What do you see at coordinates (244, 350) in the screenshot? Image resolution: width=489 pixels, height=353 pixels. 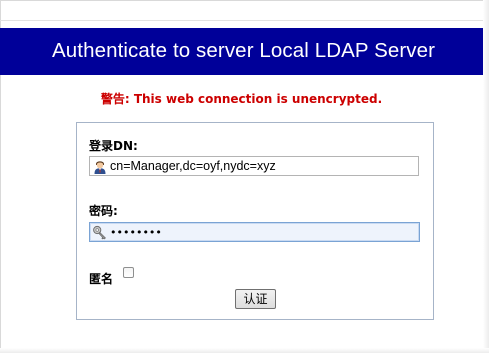 I see `frame-shadow-bottom` at bounding box center [244, 350].